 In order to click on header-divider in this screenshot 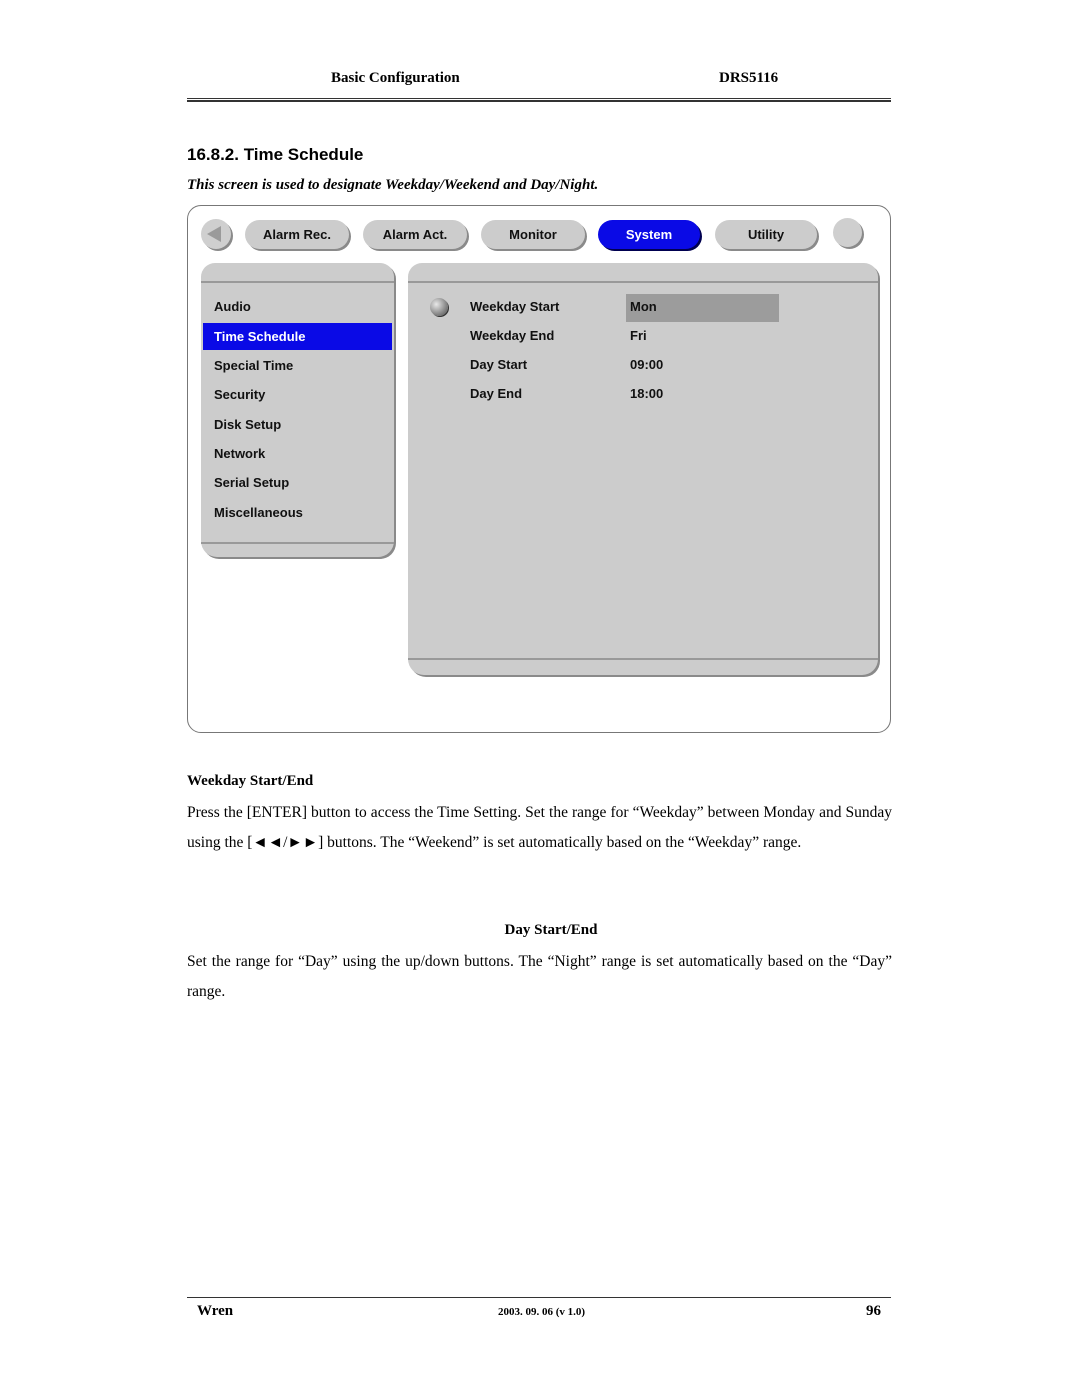, I will do `click(539, 100)`.